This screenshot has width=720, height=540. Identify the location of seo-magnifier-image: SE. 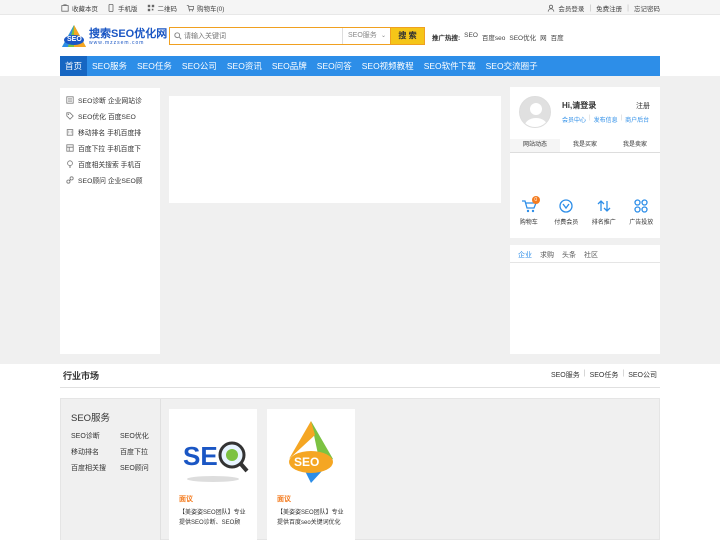
(216, 461).